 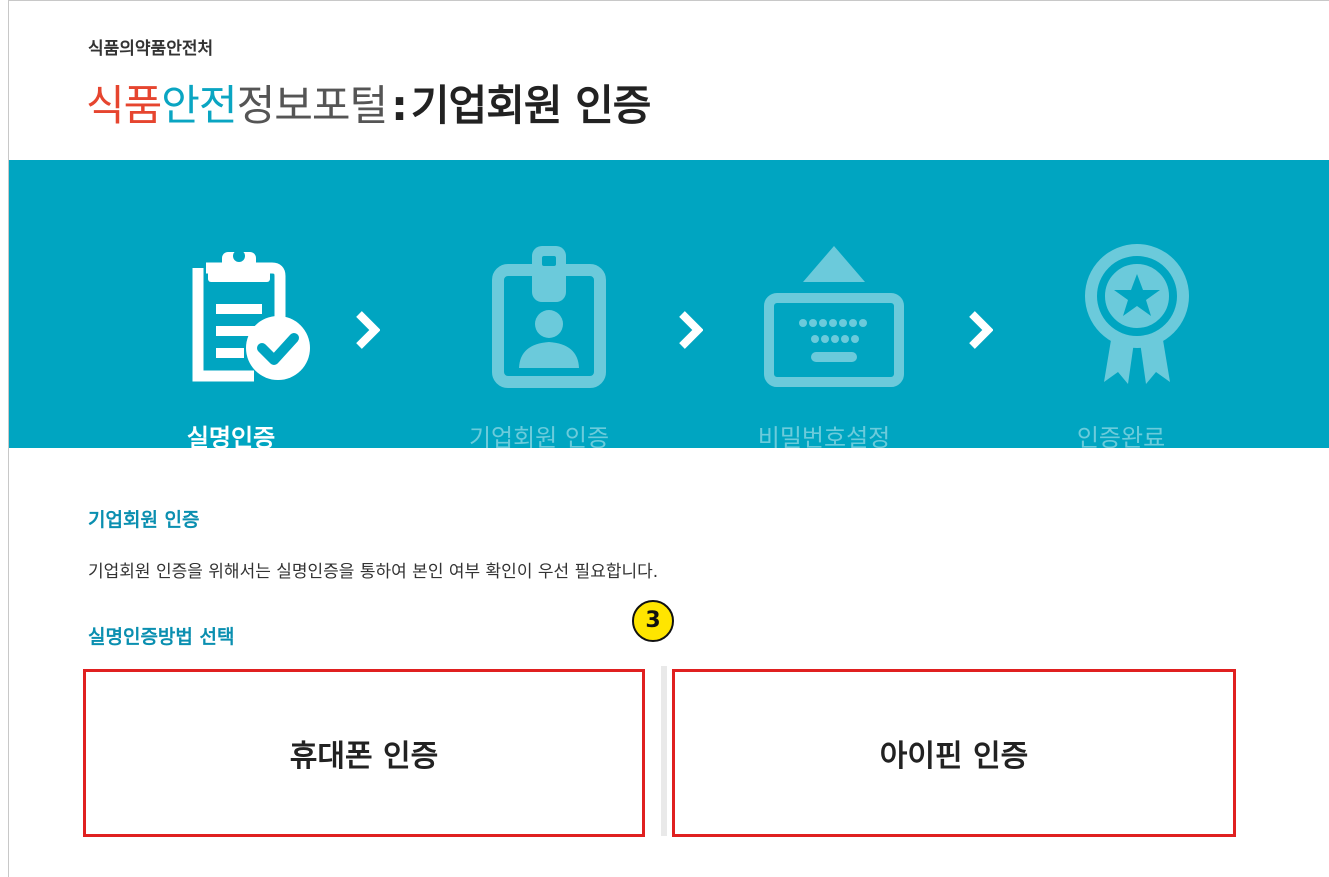 I want to click on step-corporate, so click(x=549, y=313).